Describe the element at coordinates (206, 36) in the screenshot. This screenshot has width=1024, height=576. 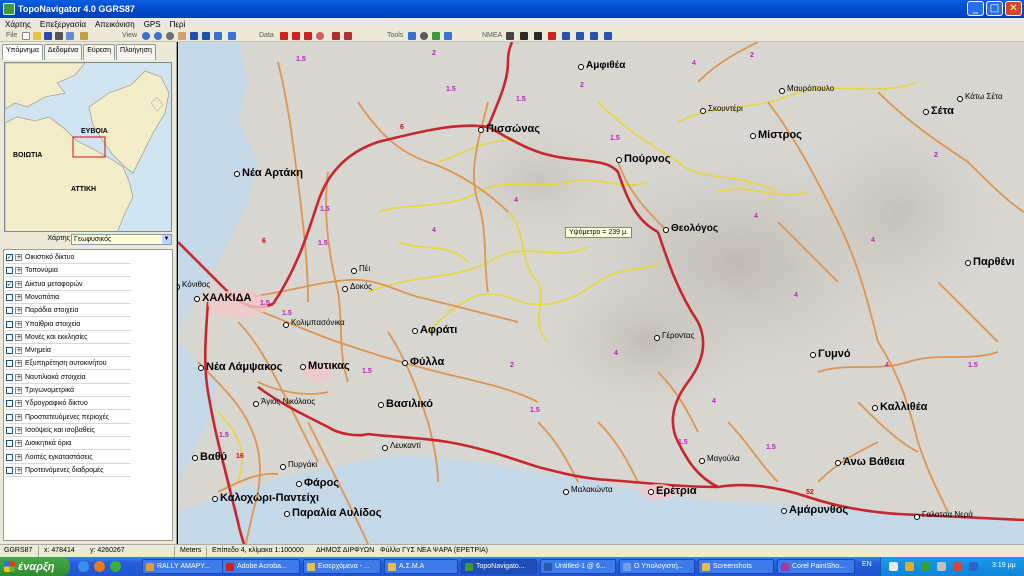
I see `forward-arrow-icon` at that location.